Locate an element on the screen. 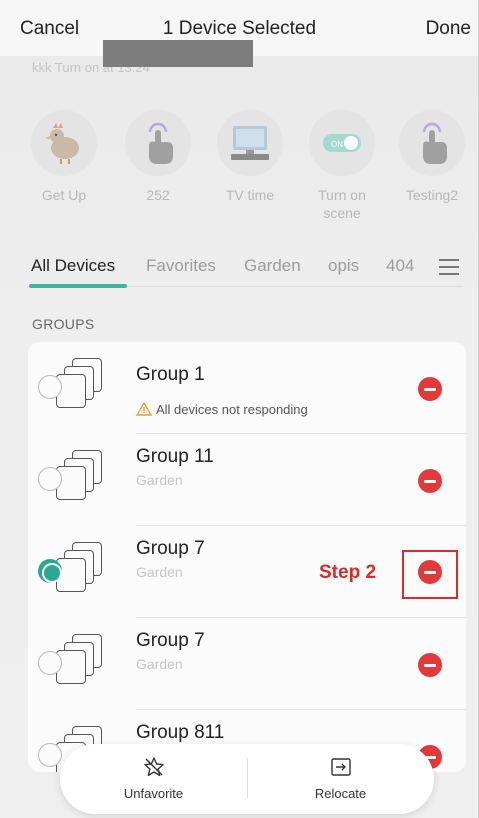 This screenshot has height=818, width=479. active-tab-indicator is located at coordinates (78, 286).